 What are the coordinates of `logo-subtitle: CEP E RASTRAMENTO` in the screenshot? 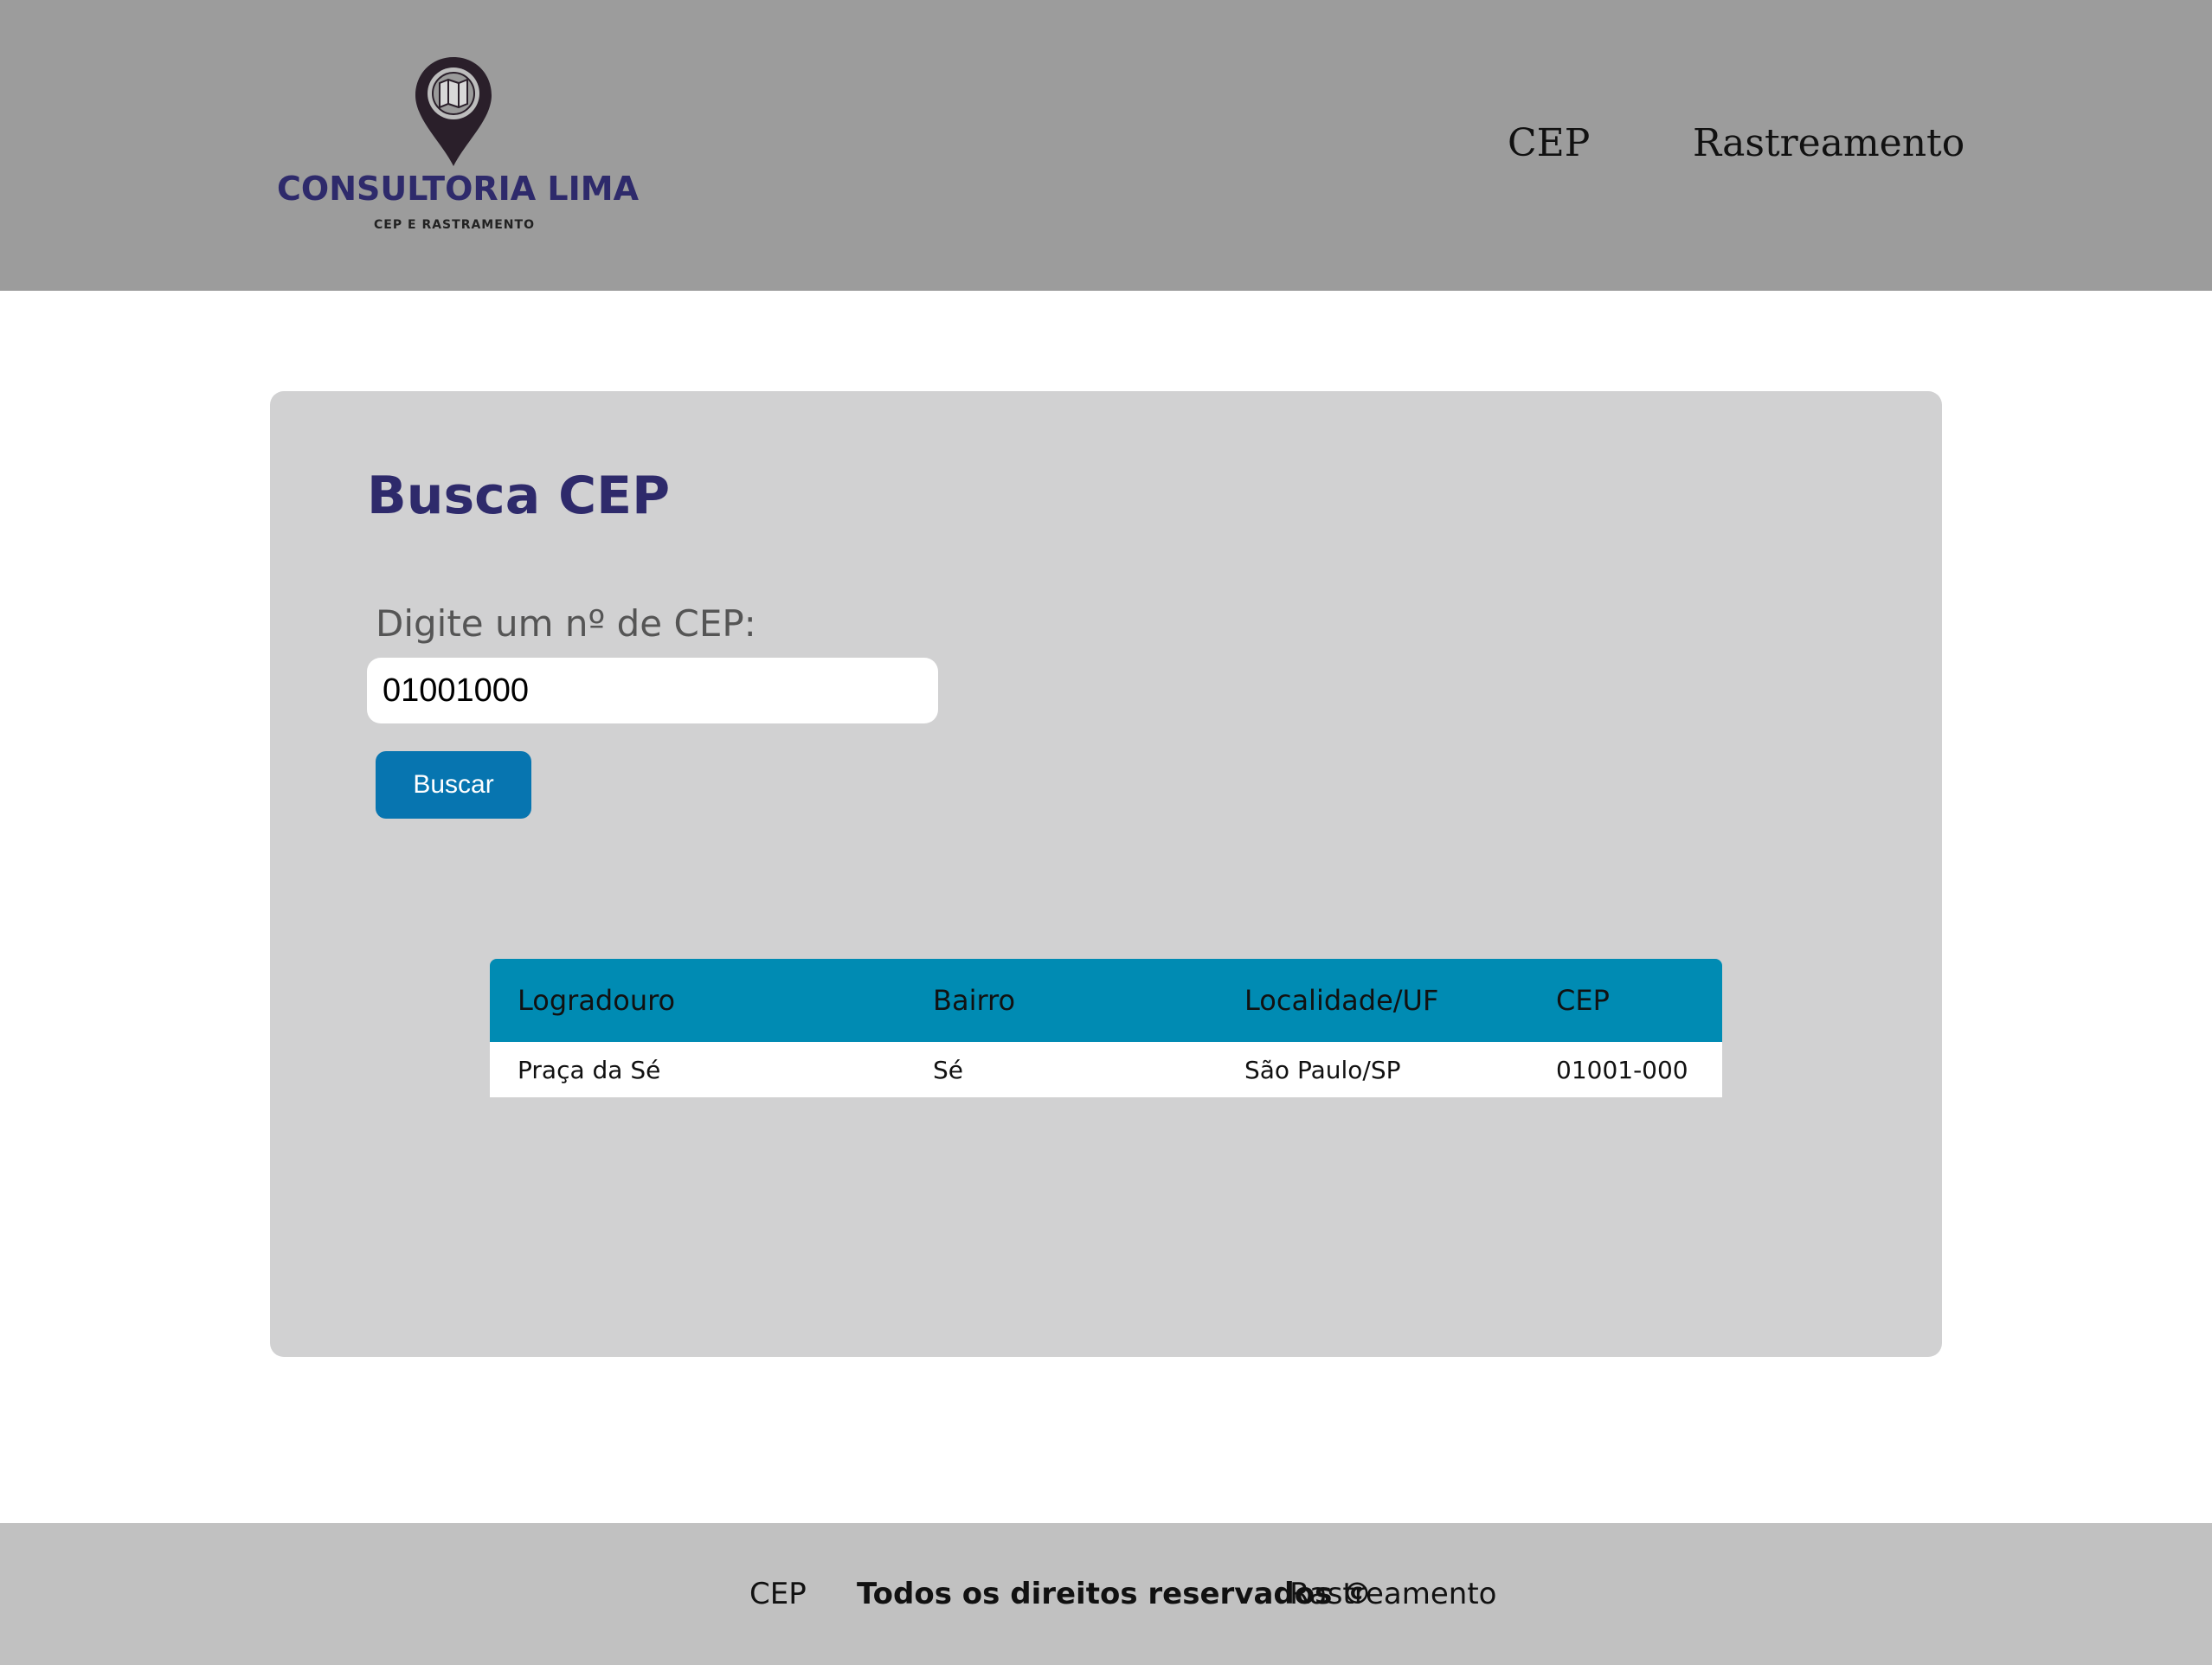 It's located at (454, 225).